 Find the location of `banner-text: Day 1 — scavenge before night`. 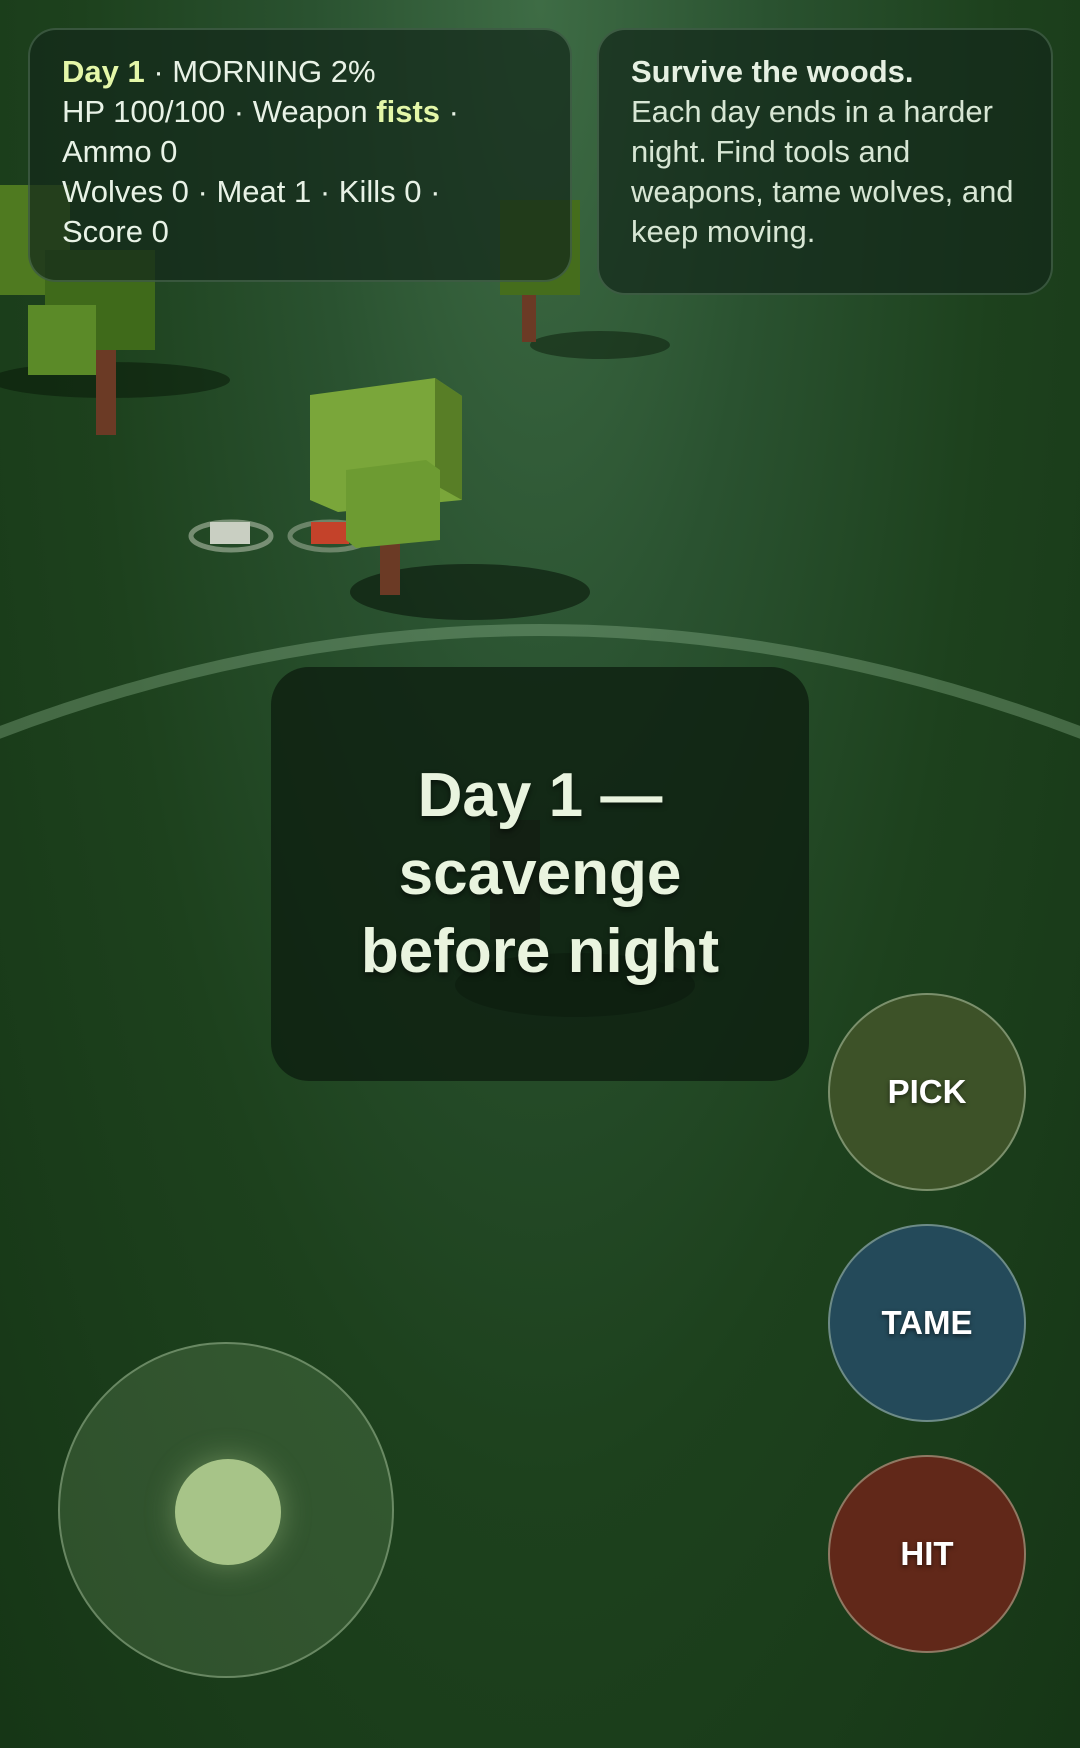

banner-text: Day 1 — scavenge before night is located at coordinates (540, 873).